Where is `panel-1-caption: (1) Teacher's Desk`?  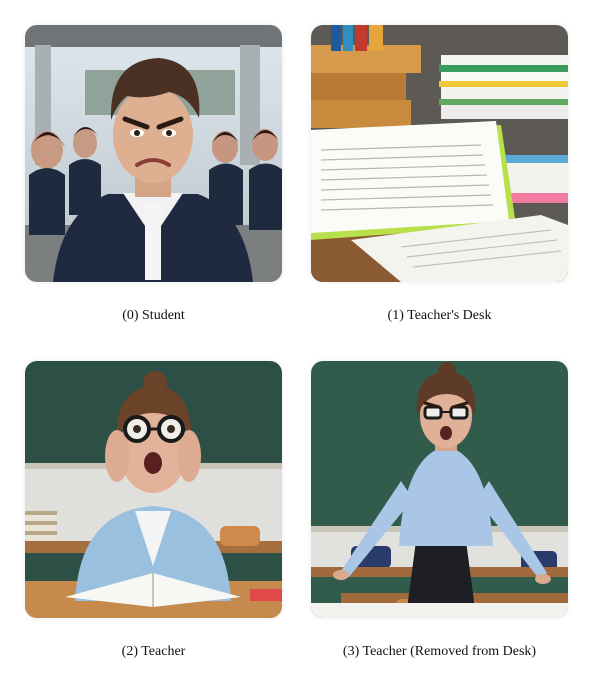 panel-1-caption: (1) Teacher's Desk is located at coordinates (439, 315).